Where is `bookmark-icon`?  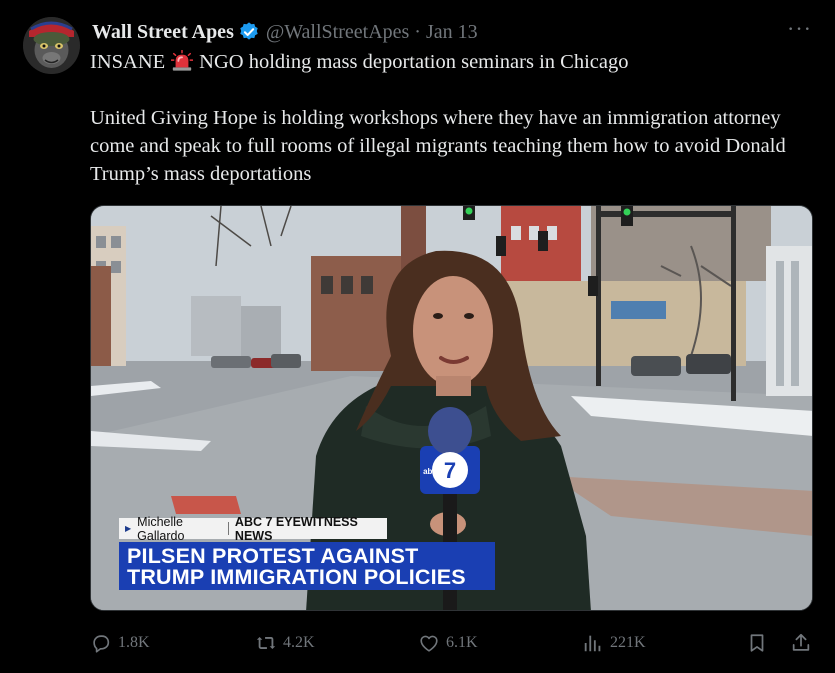 bookmark-icon is located at coordinates (757, 643).